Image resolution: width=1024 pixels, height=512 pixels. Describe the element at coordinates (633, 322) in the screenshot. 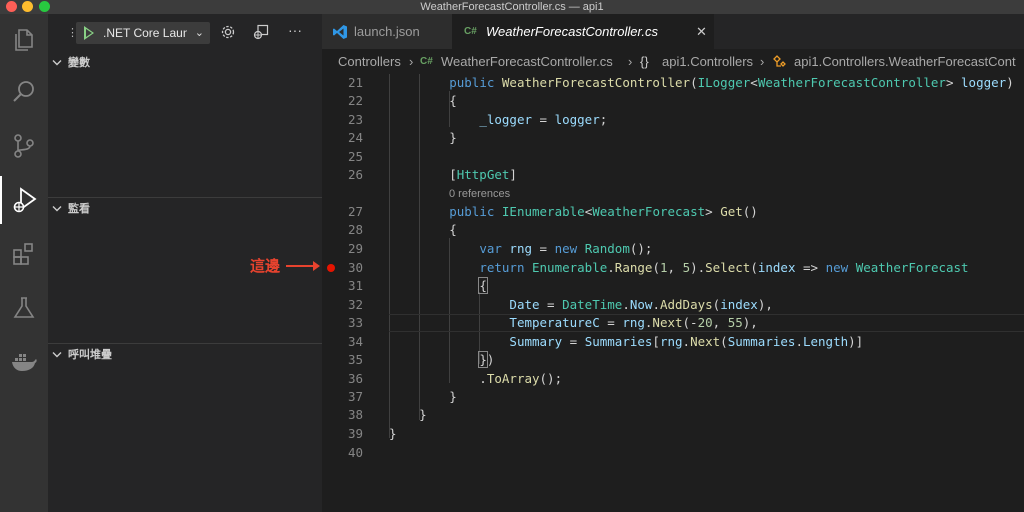

I see `code-text: TemperatureC = rng.Next(-20, 55),` at that location.